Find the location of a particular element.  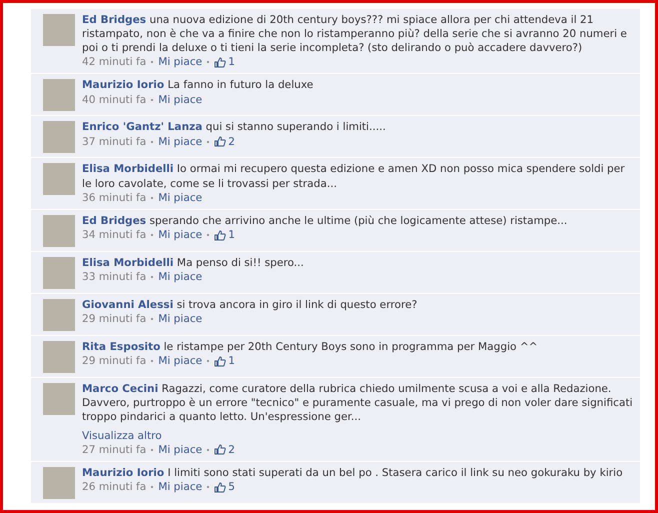

author-link: Enrico 'Gantz' Lanza is located at coordinates (142, 127).